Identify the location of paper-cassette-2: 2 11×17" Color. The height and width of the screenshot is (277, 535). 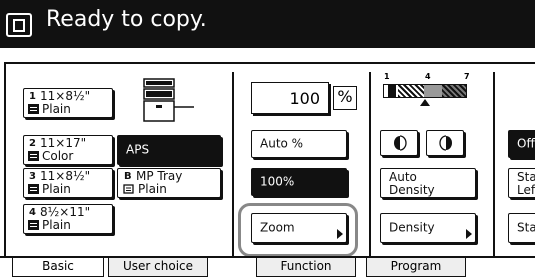
(68, 150).